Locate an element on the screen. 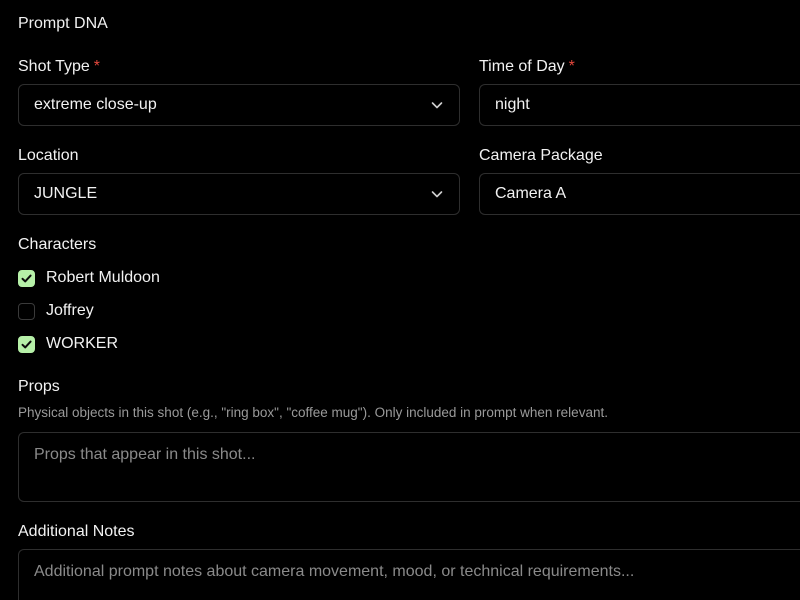 The image size is (800, 600). location-select: JUNGLE is located at coordinates (239, 194).